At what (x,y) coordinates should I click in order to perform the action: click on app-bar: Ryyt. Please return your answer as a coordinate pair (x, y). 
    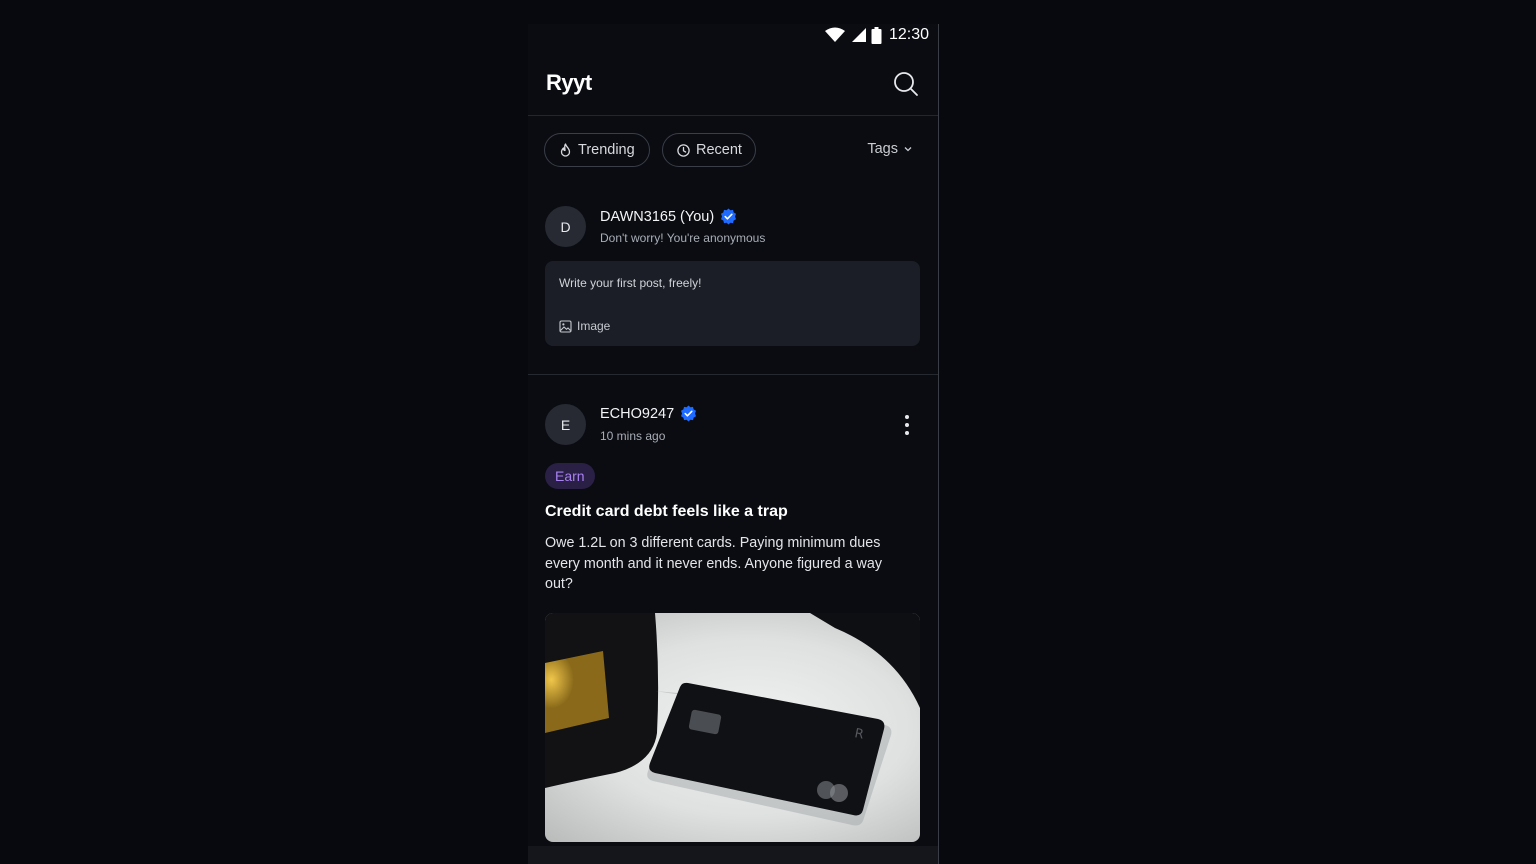
    Looking at the image, I should click on (733, 88).